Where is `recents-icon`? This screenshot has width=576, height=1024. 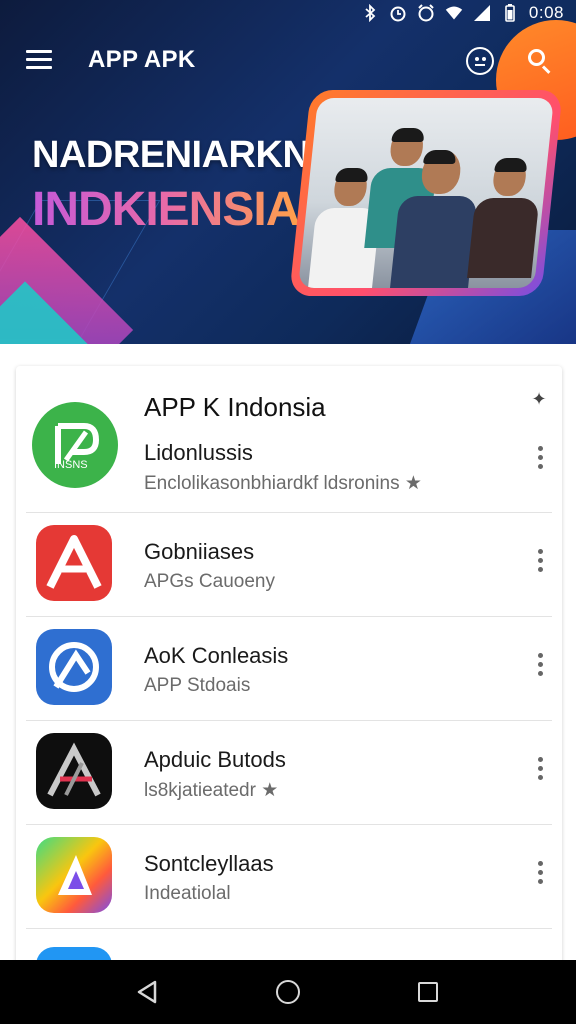 recents-icon is located at coordinates (428, 992).